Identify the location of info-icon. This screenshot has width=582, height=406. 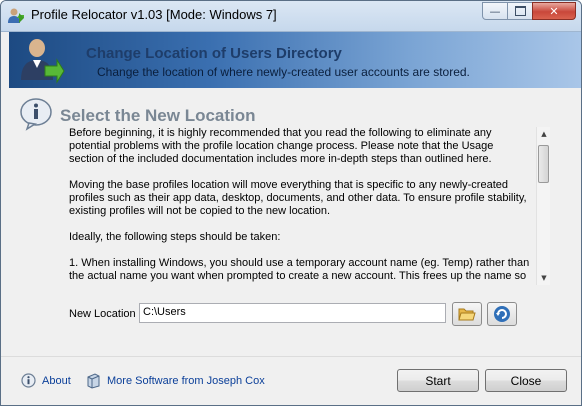
(36, 114).